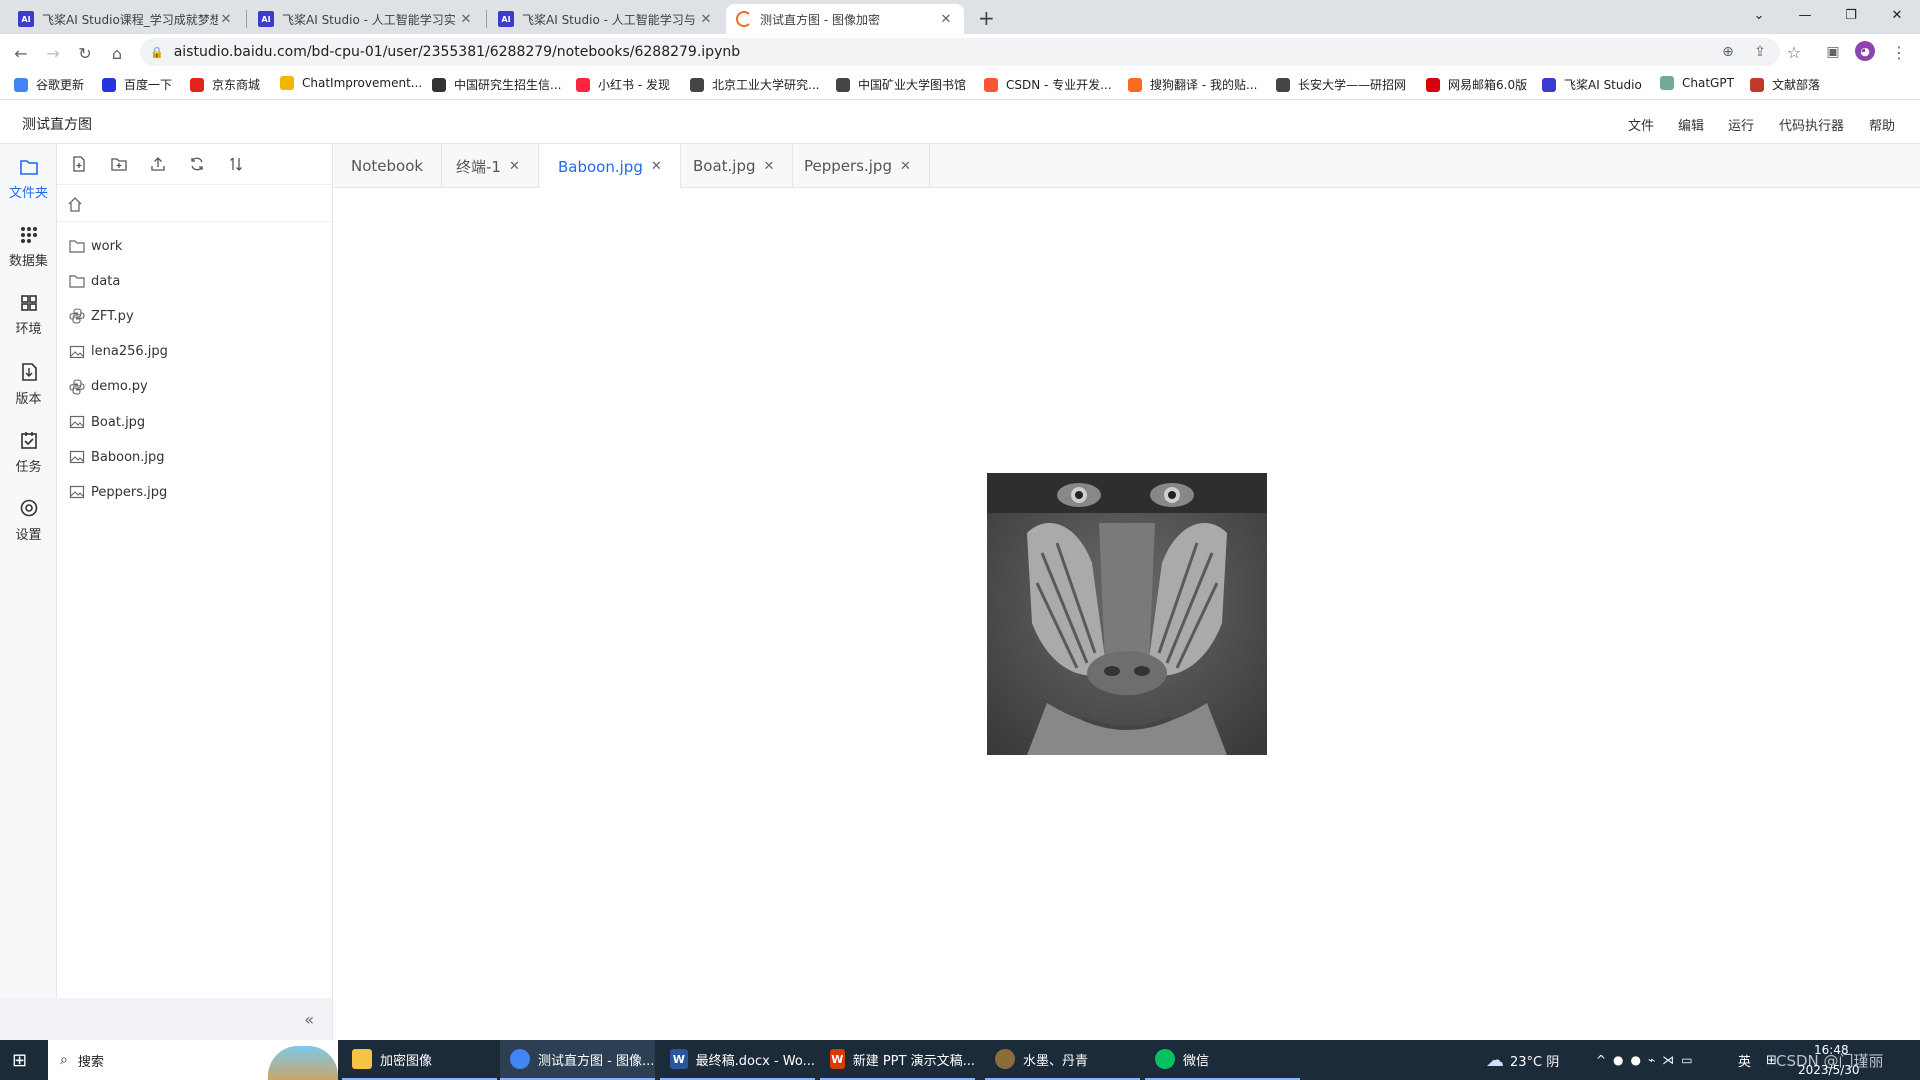  Describe the element at coordinates (1196, 1061) in the screenshot. I see `taskbar-app-label: 微信` at that location.